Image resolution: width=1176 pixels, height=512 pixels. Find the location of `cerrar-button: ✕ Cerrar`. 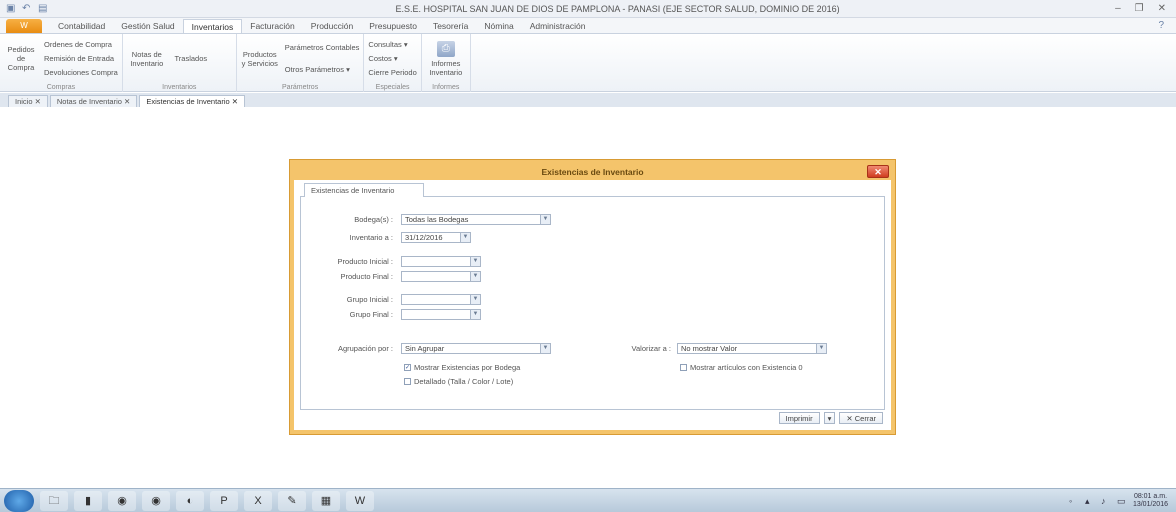

cerrar-button: ✕ Cerrar is located at coordinates (861, 418).